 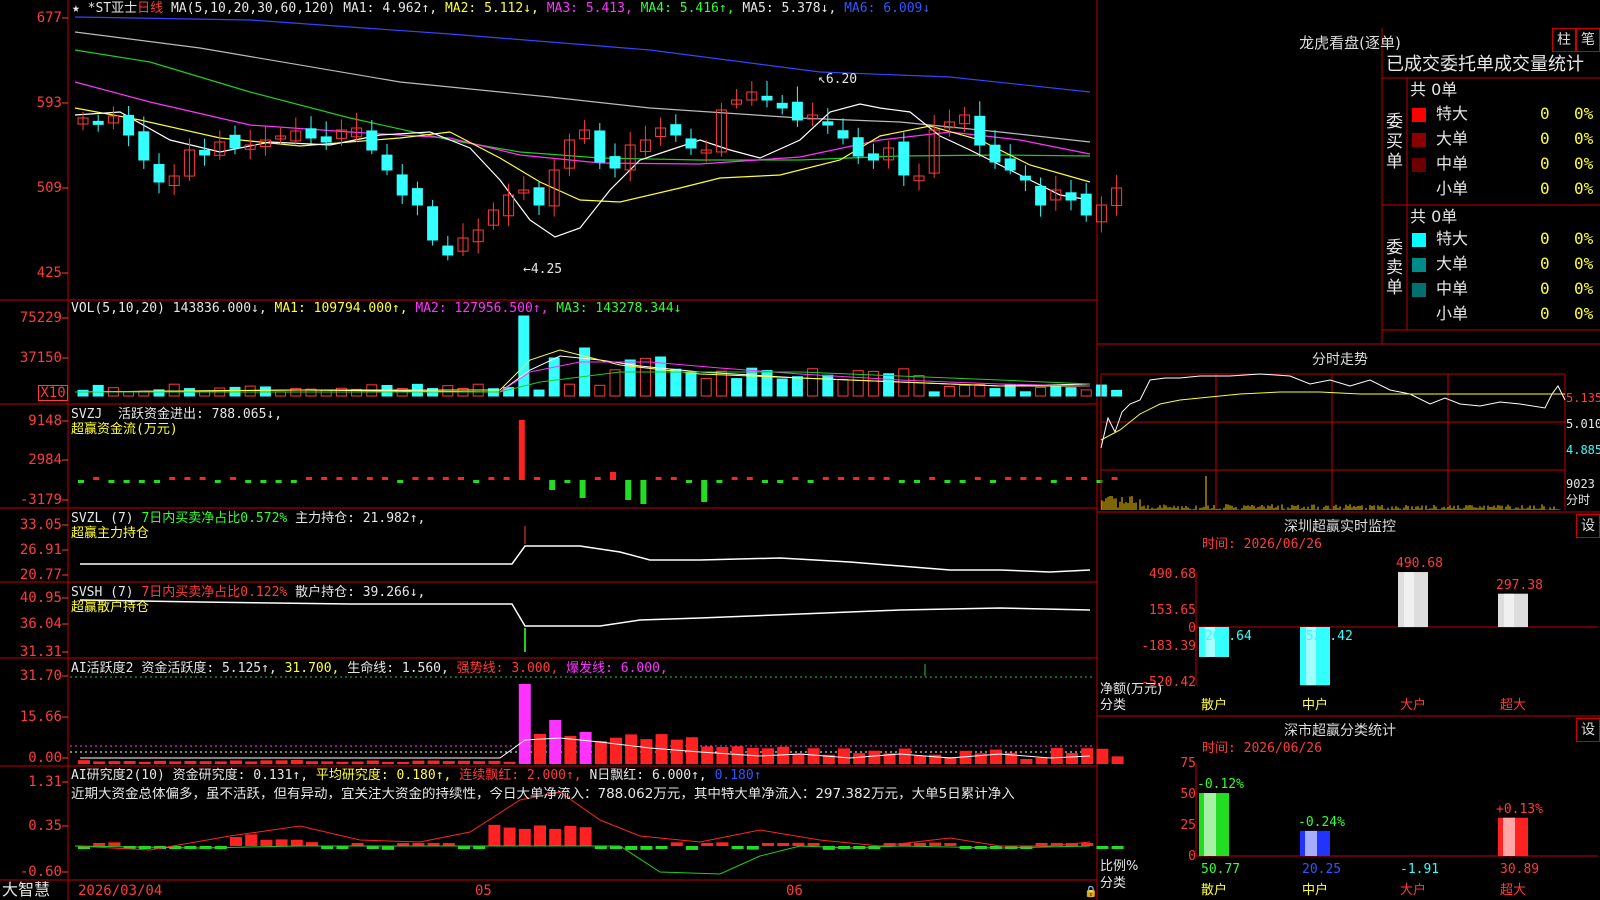 What do you see at coordinates (585, 549) in the screenshot?
I see `svzl-line` at bounding box center [585, 549].